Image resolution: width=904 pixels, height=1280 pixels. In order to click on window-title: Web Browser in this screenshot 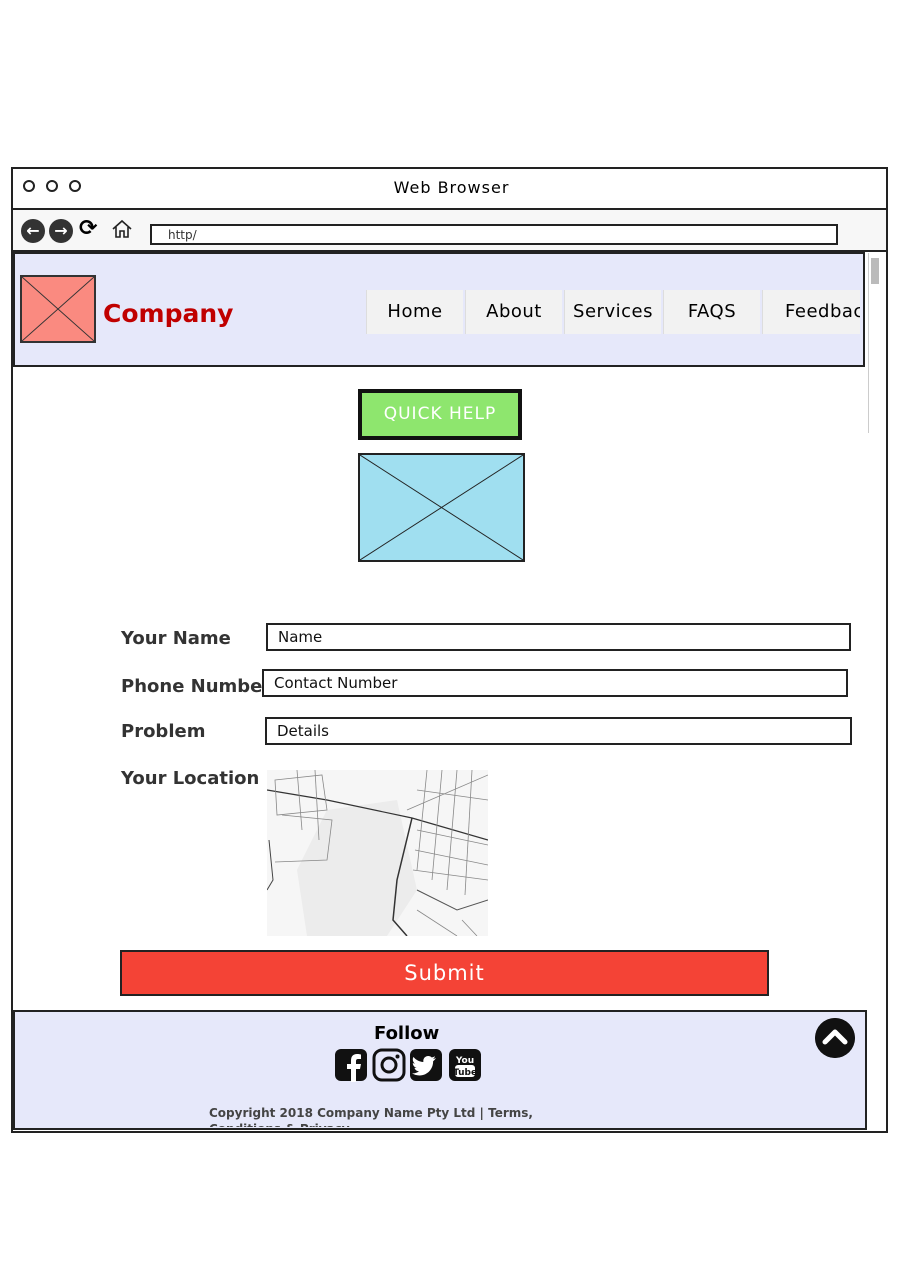, I will do `click(451, 187)`.